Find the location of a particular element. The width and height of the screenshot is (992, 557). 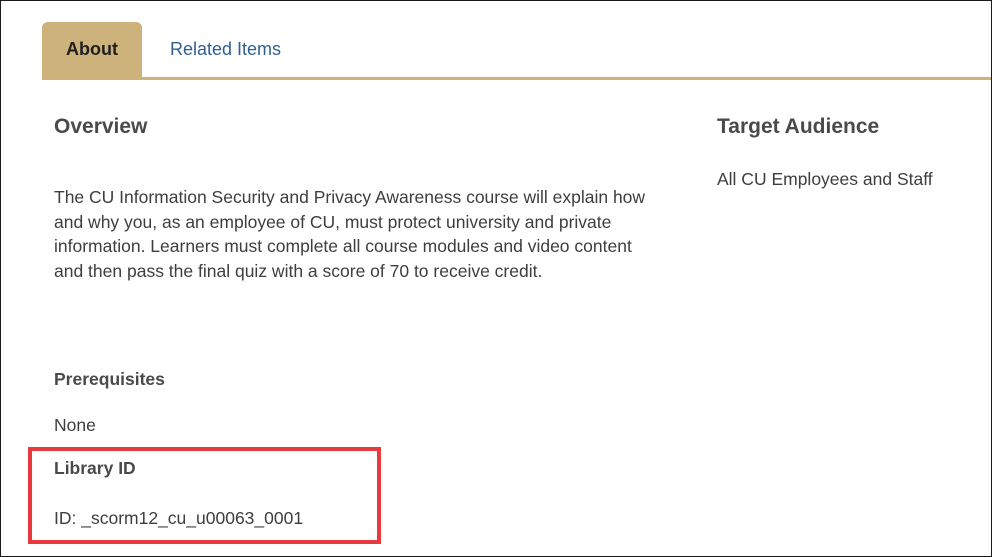

tab-about-label: About is located at coordinates (92, 49).